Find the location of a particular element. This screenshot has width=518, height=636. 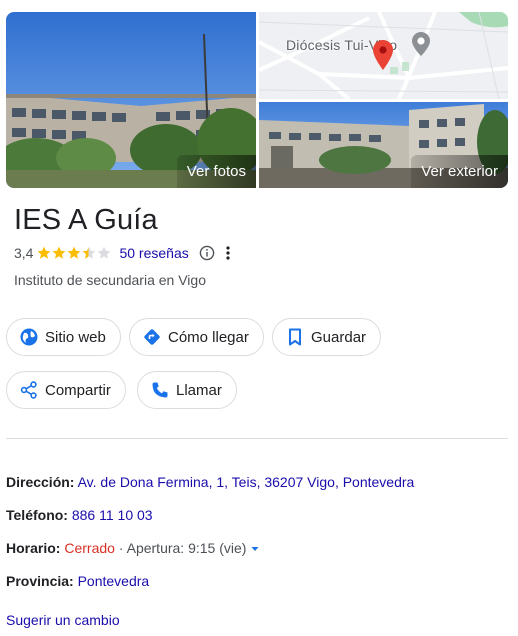

hours-detail: · Apertura: 9:15 (vie) is located at coordinates (180, 548).